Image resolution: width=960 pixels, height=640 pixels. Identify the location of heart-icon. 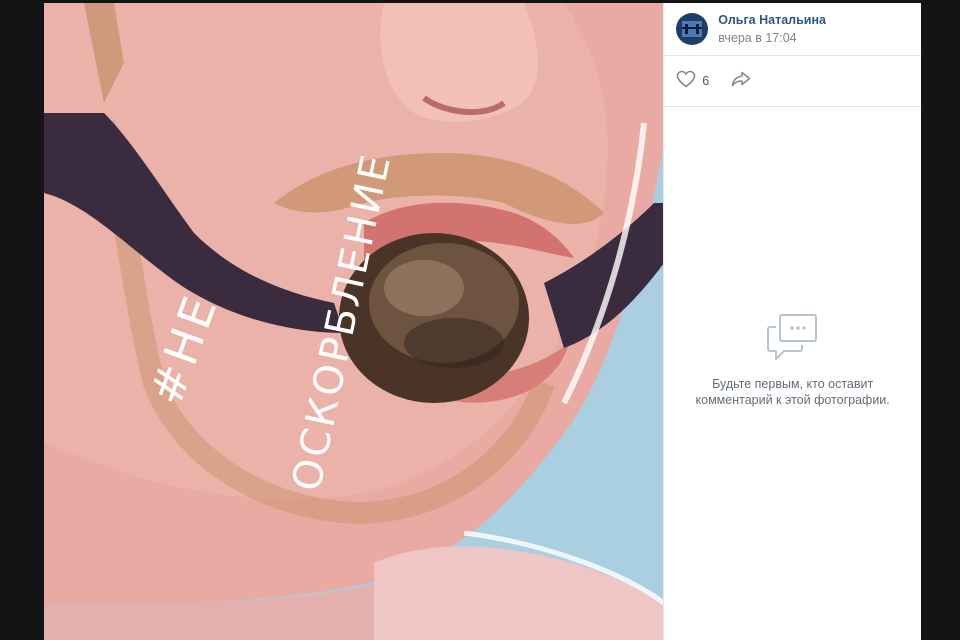
(686, 81).